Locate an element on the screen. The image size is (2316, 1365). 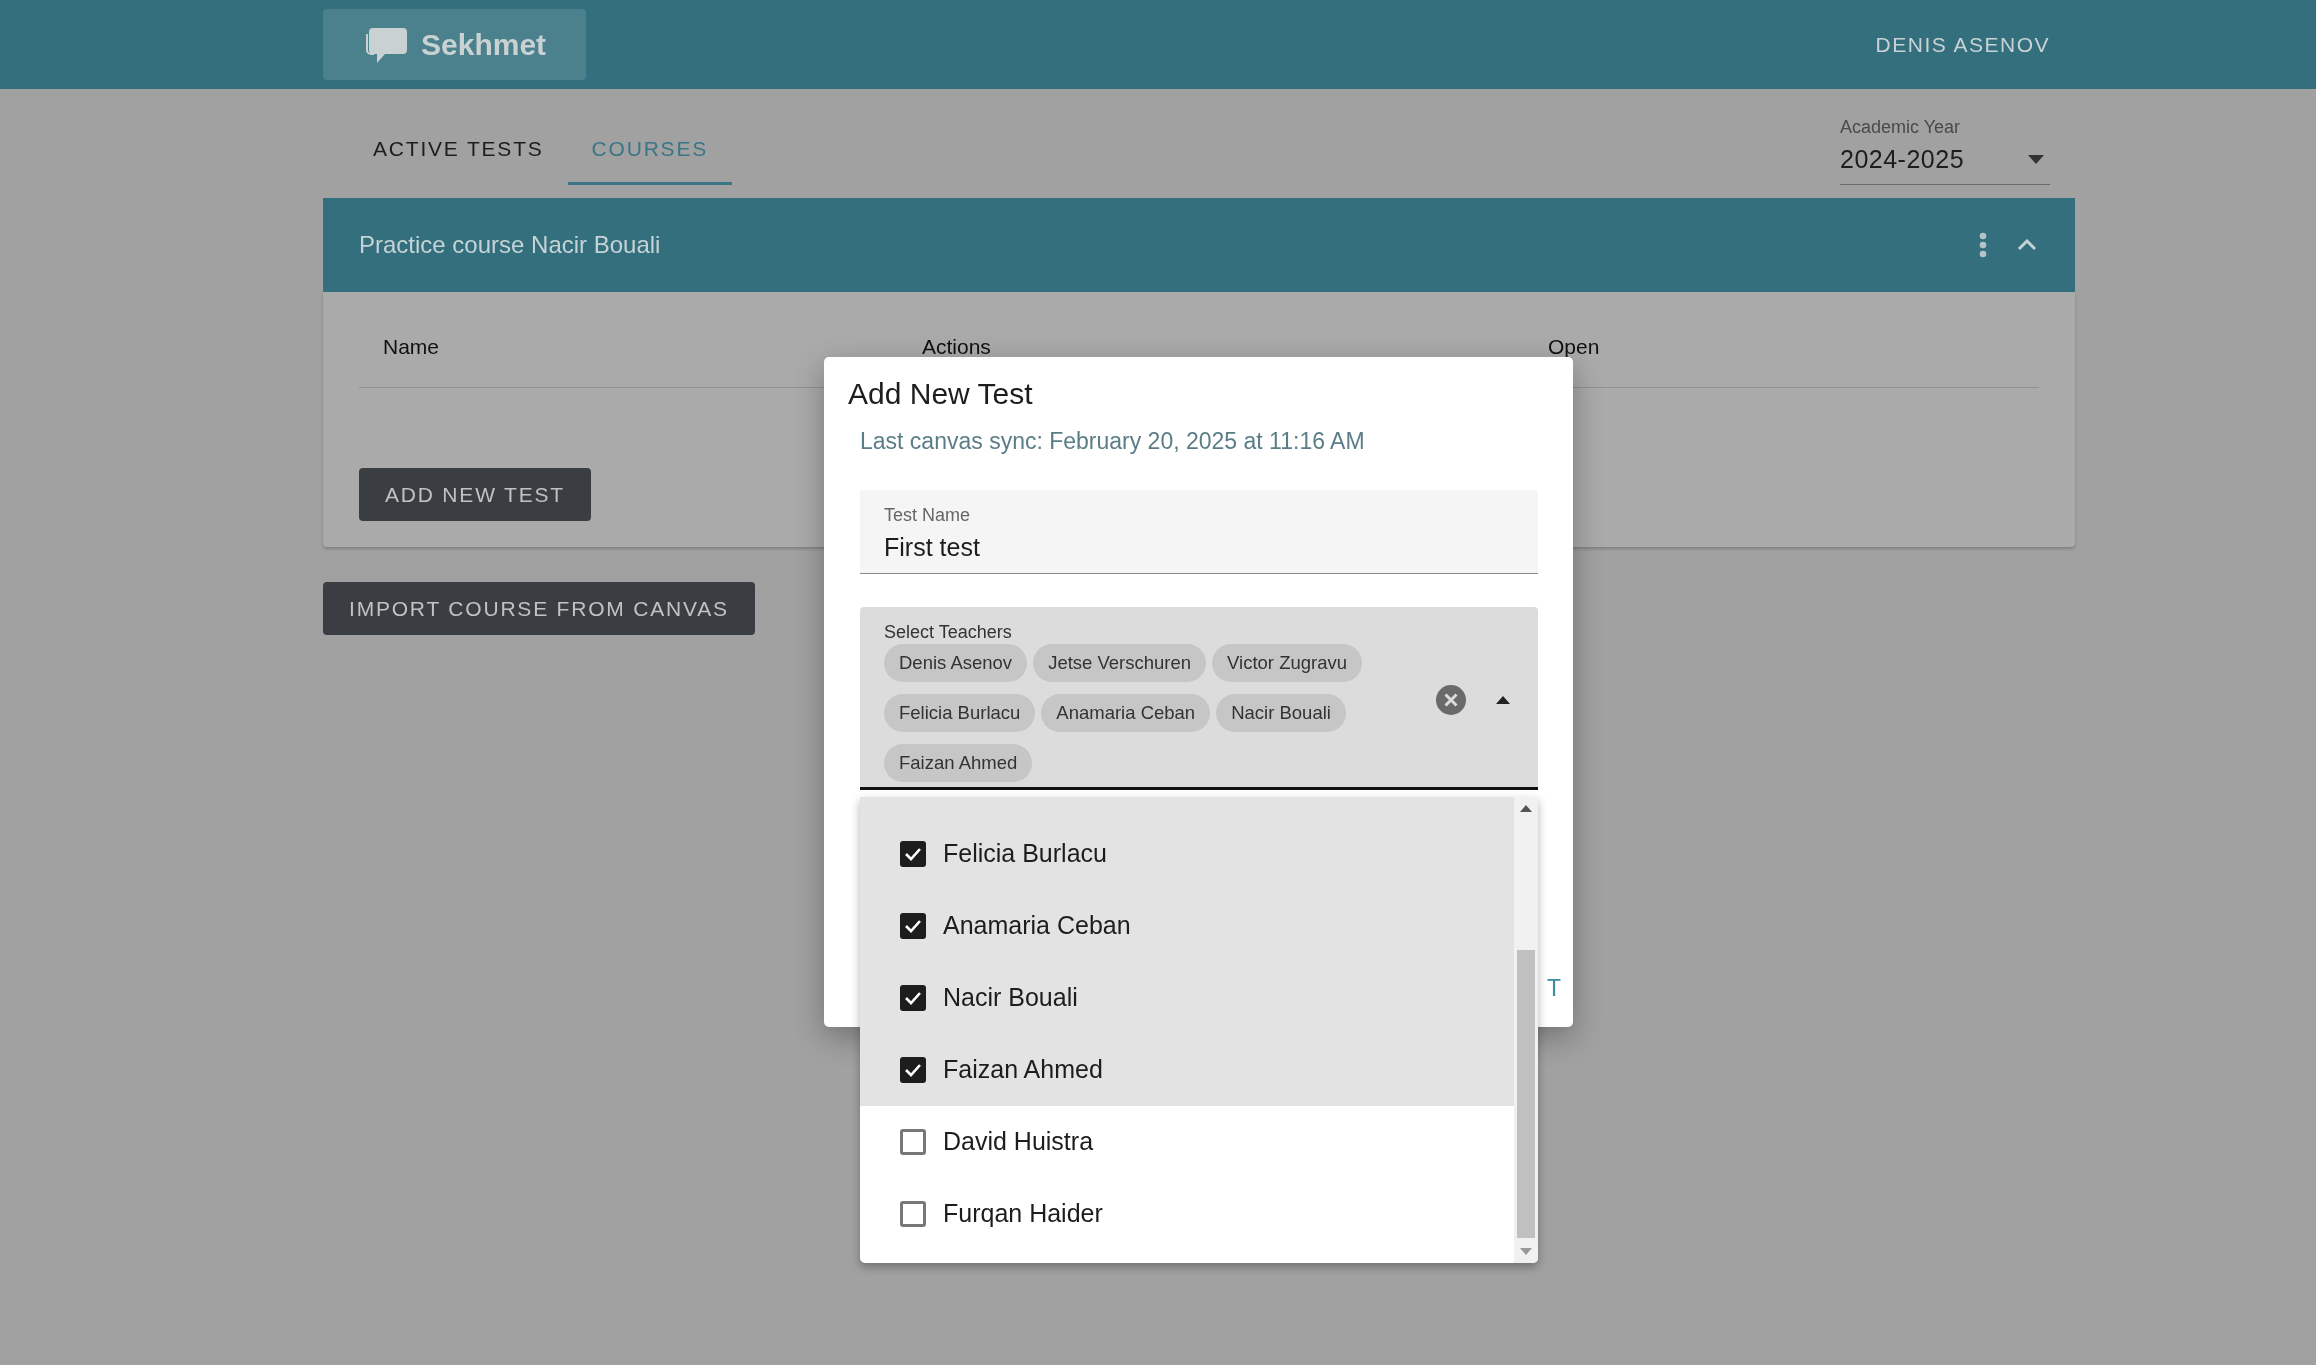
year-select: 2024-2025 is located at coordinates (1945, 162).